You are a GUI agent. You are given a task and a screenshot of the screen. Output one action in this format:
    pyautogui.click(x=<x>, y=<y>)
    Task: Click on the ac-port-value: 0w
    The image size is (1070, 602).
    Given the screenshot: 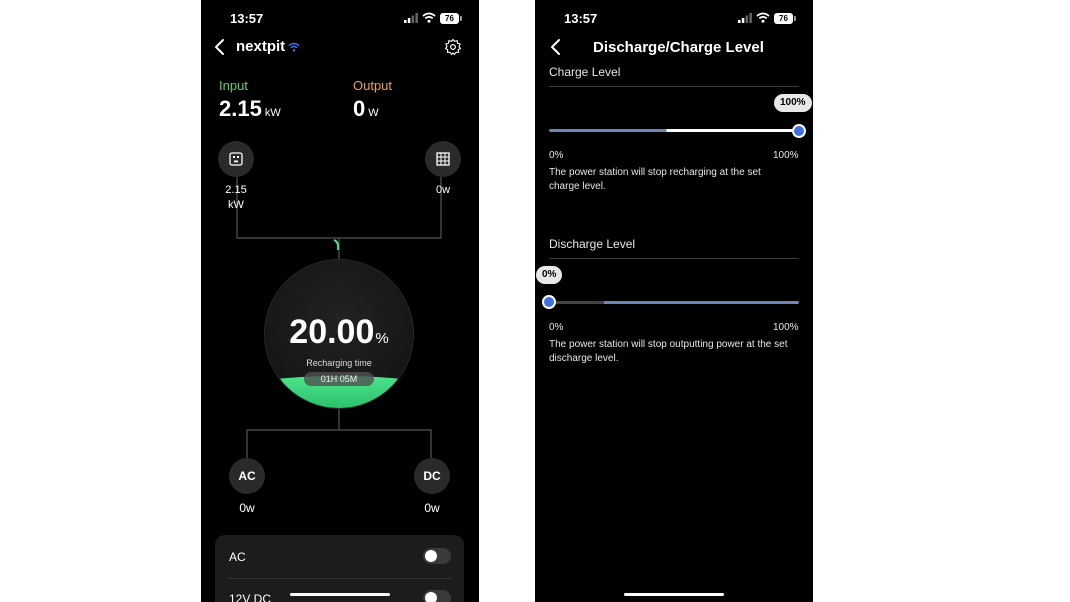 What is the action you would take?
    pyautogui.click(x=247, y=508)
    